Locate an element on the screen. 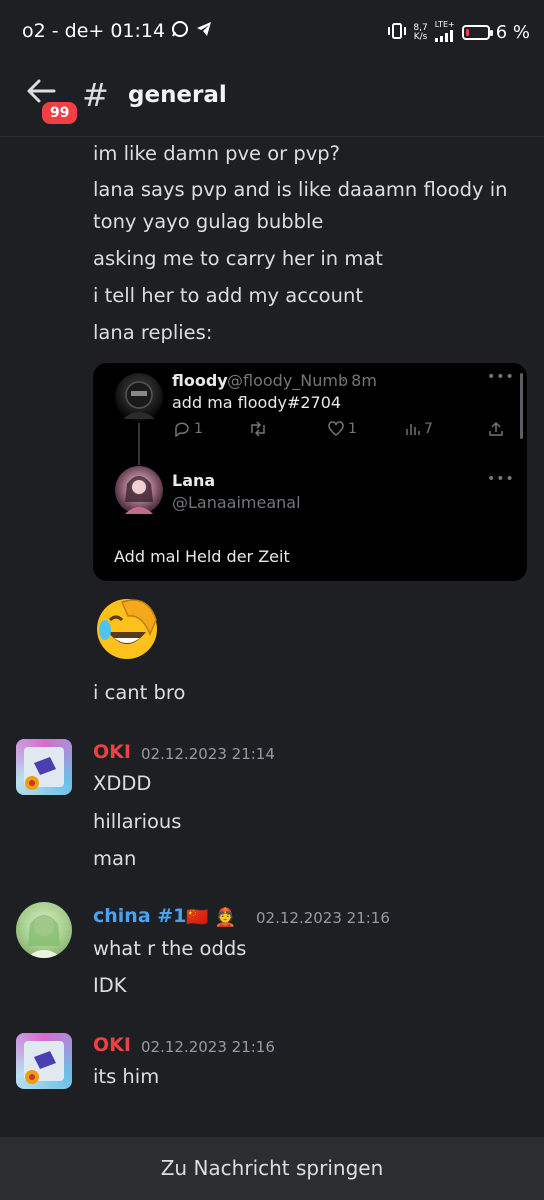 The width and height of the screenshot is (544, 1200). lana-avatar is located at coordinates (139, 490).